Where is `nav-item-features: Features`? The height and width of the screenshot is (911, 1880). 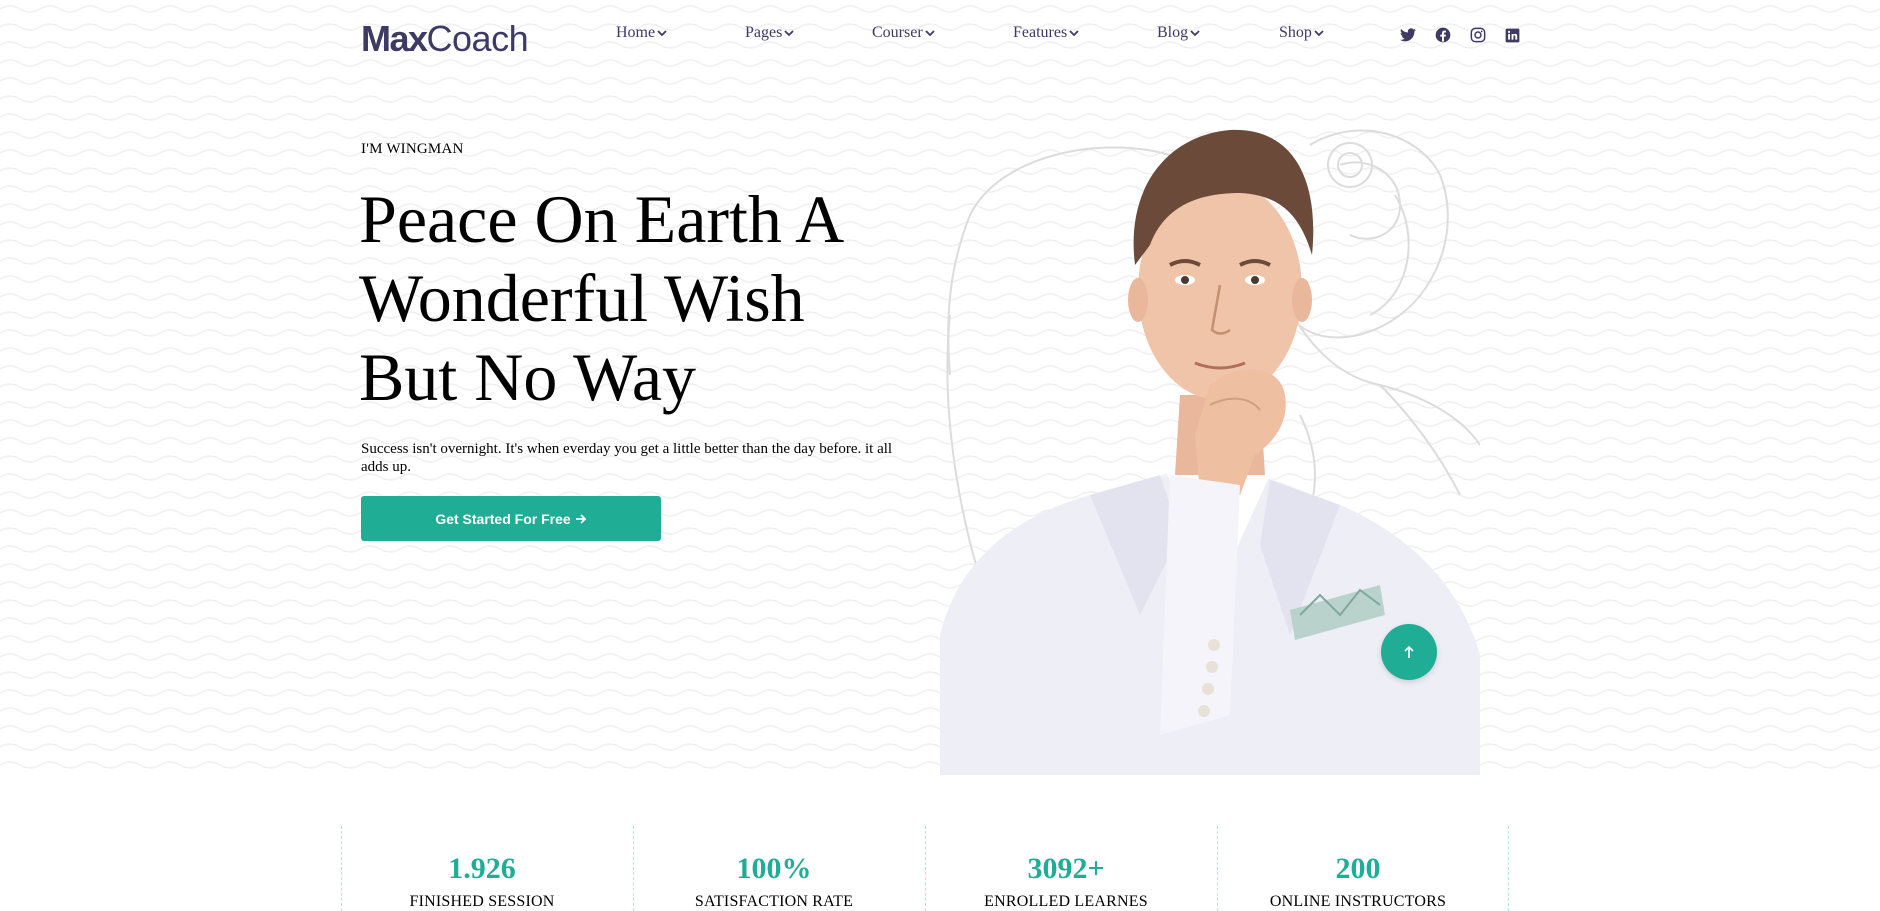 nav-item-features: Features is located at coordinates (1046, 33).